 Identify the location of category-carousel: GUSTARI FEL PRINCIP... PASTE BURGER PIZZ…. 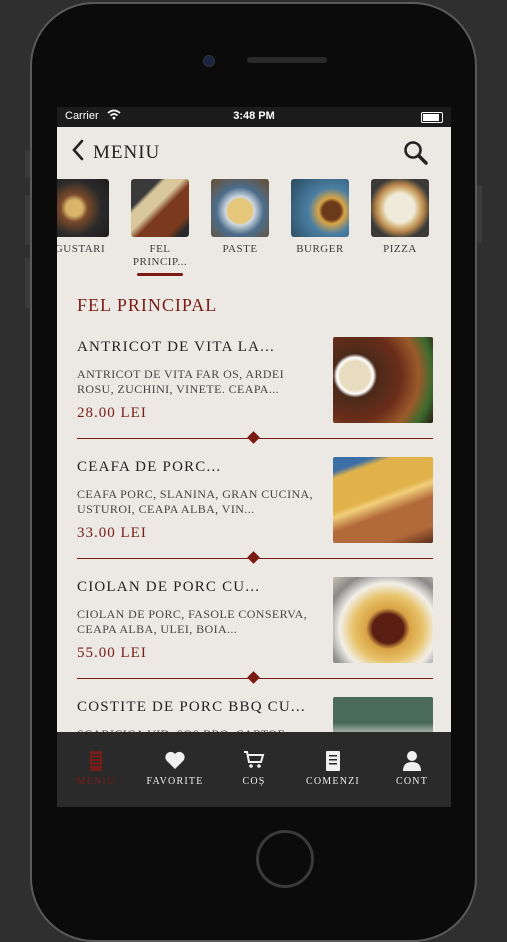
(254, 228).